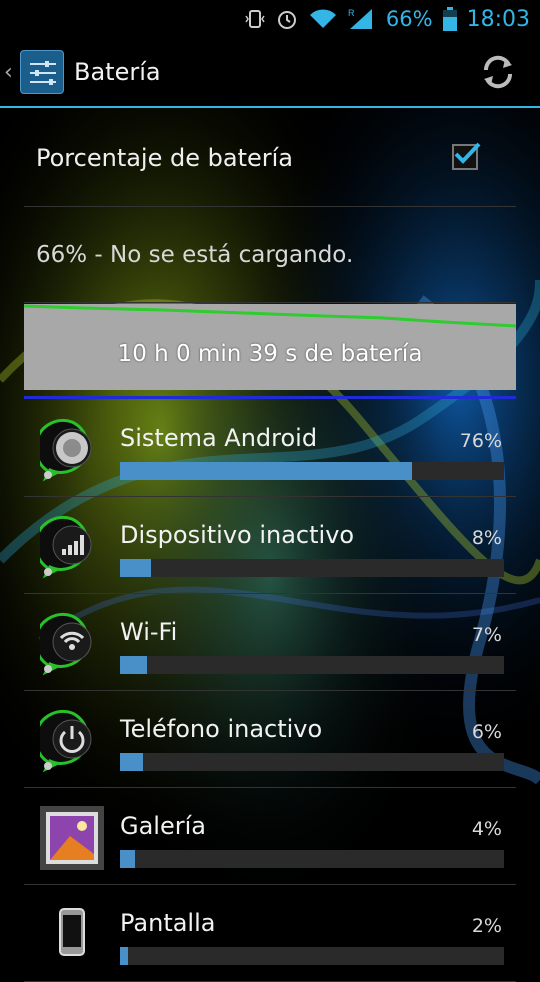 This screenshot has width=540, height=982. I want to click on preference-label: Porcentaje de batería, so click(164, 158).